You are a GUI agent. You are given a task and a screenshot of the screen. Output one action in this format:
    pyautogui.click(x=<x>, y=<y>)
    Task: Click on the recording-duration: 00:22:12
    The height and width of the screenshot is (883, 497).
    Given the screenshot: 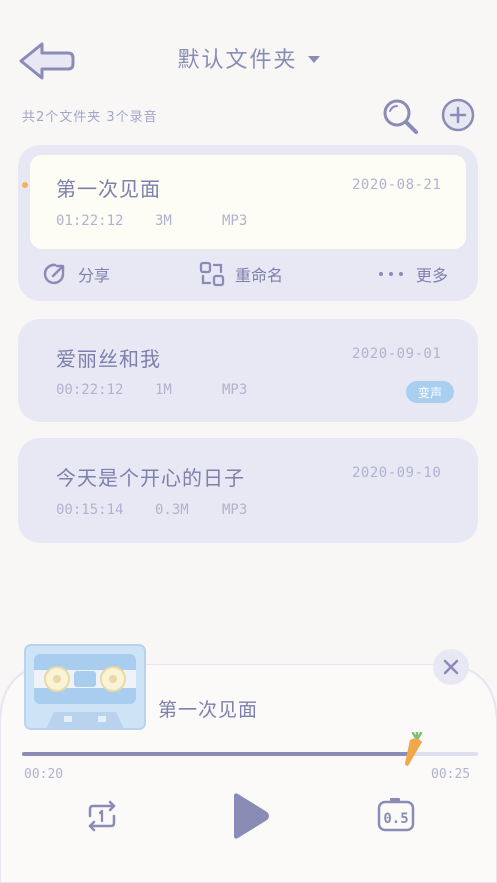 What is the action you would take?
    pyautogui.click(x=90, y=390)
    